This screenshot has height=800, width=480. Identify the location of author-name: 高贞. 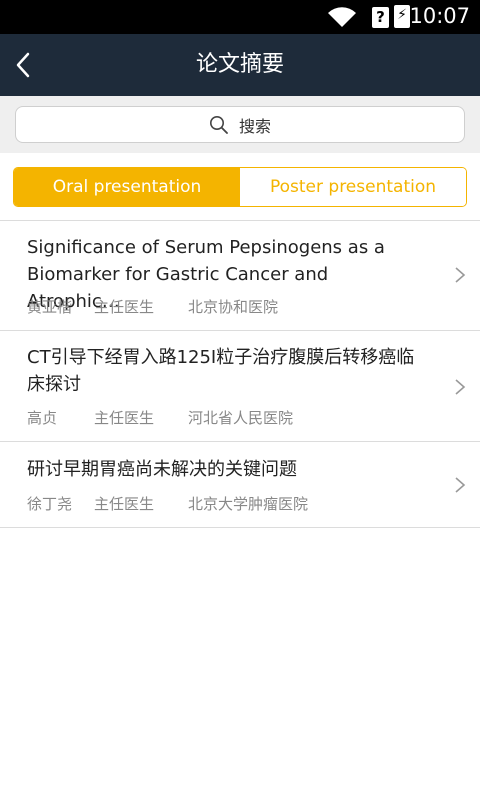
(42, 418).